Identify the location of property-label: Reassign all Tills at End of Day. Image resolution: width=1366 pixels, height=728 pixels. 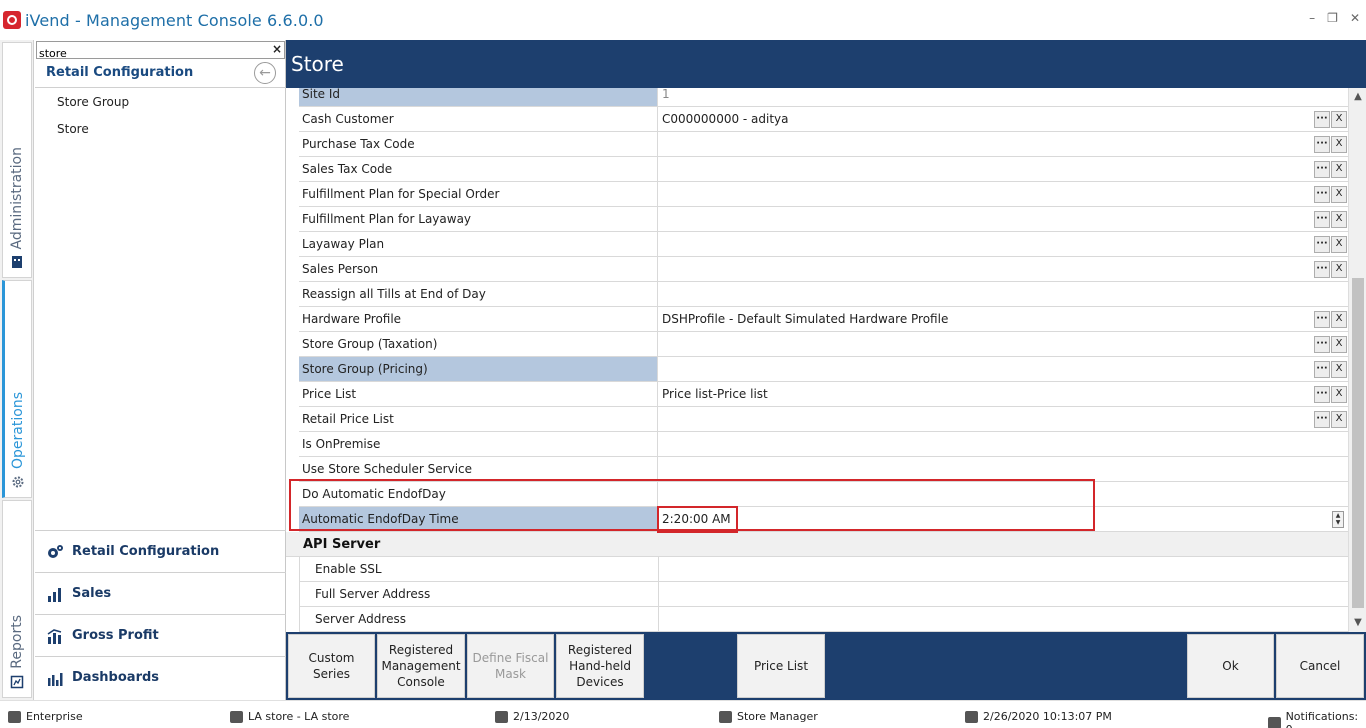
(478, 294).